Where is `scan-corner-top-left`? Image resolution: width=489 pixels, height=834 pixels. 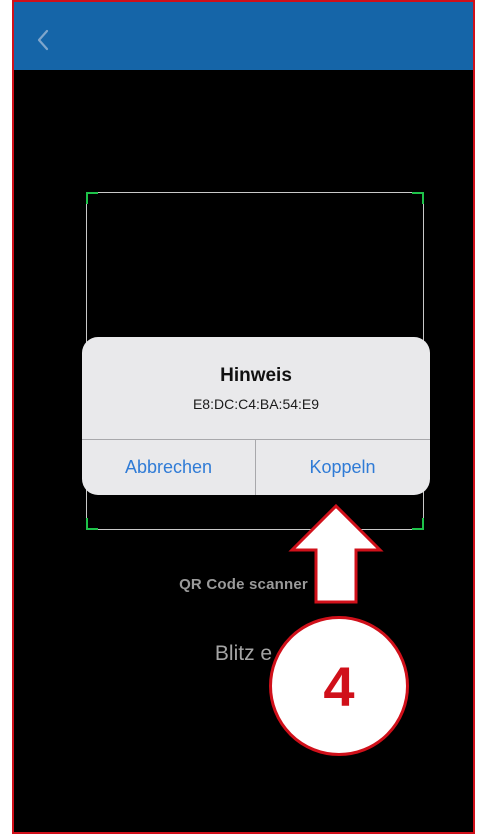 scan-corner-top-left is located at coordinates (92, 198).